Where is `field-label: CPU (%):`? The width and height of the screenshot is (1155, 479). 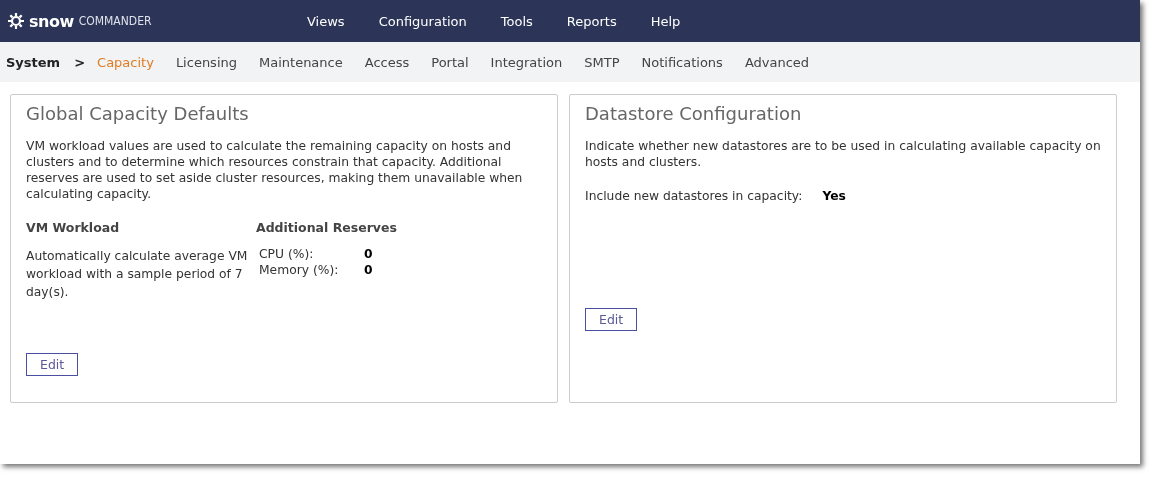
field-label: CPU (%): is located at coordinates (287, 254).